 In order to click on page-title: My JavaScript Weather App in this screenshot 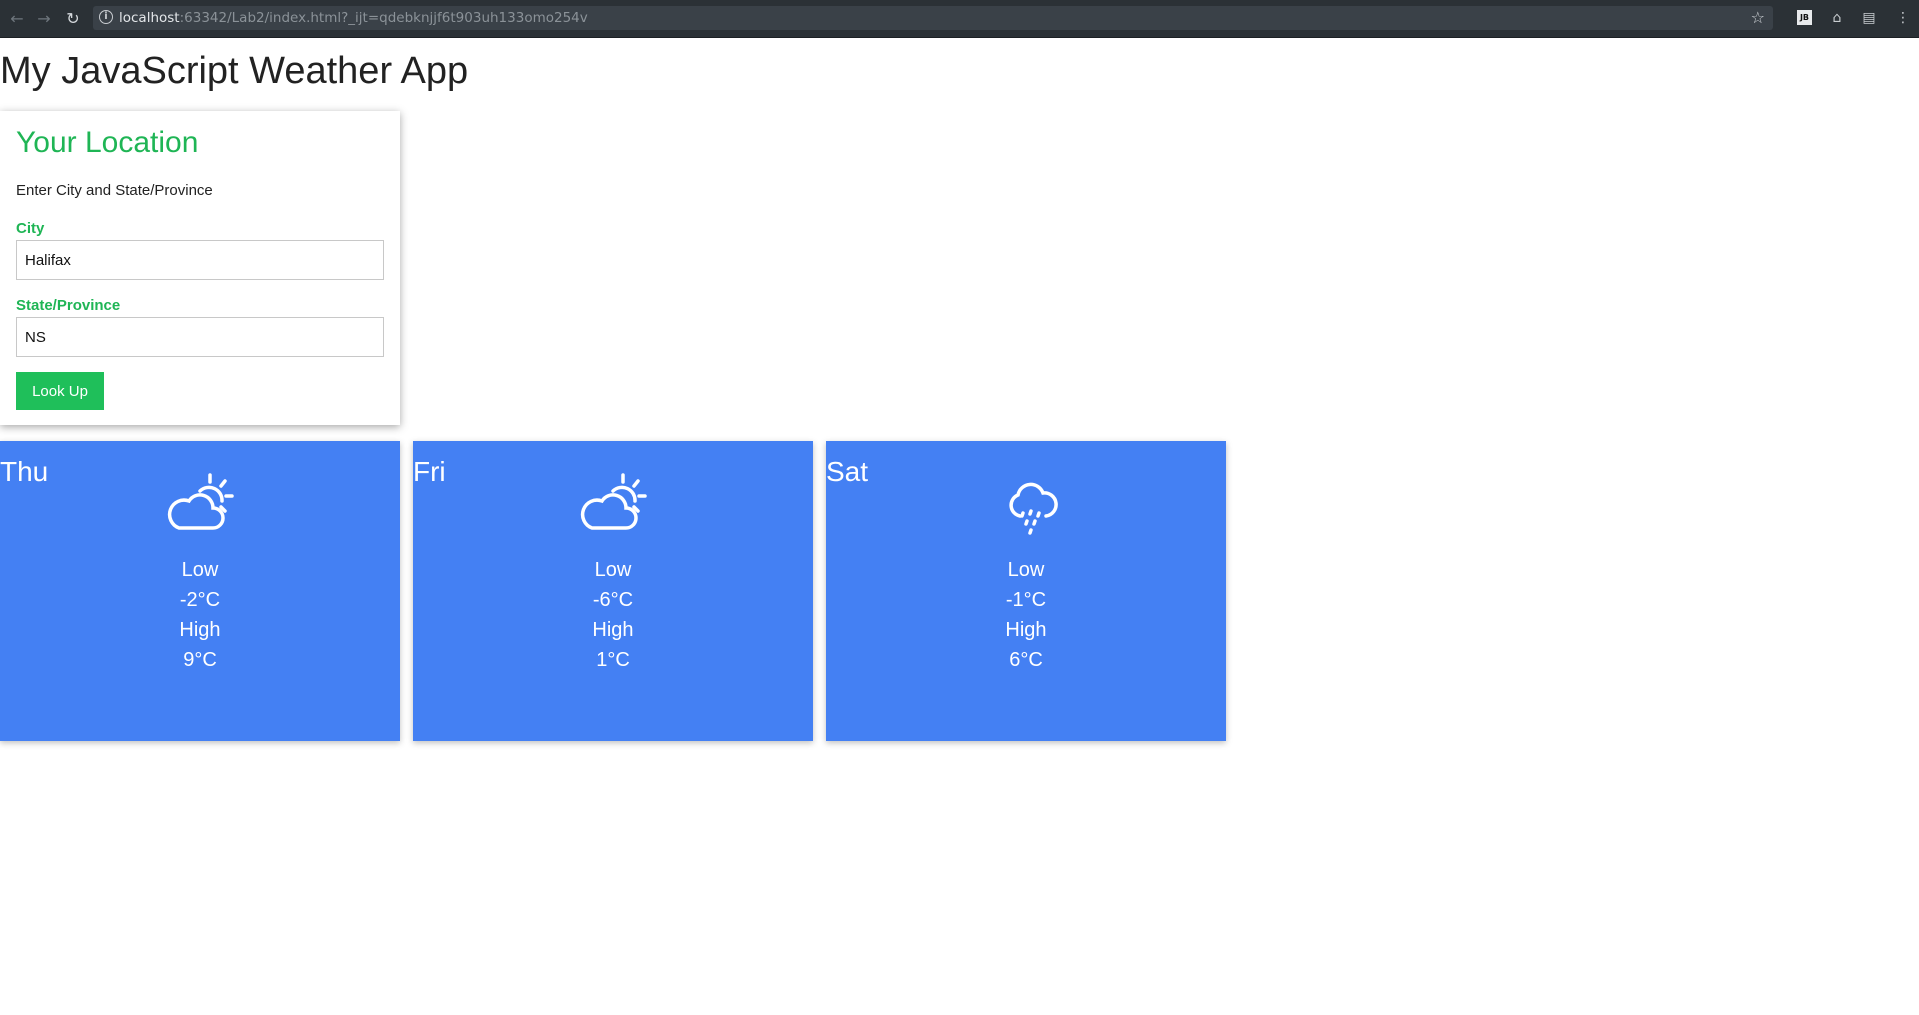, I will do `click(234, 71)`.